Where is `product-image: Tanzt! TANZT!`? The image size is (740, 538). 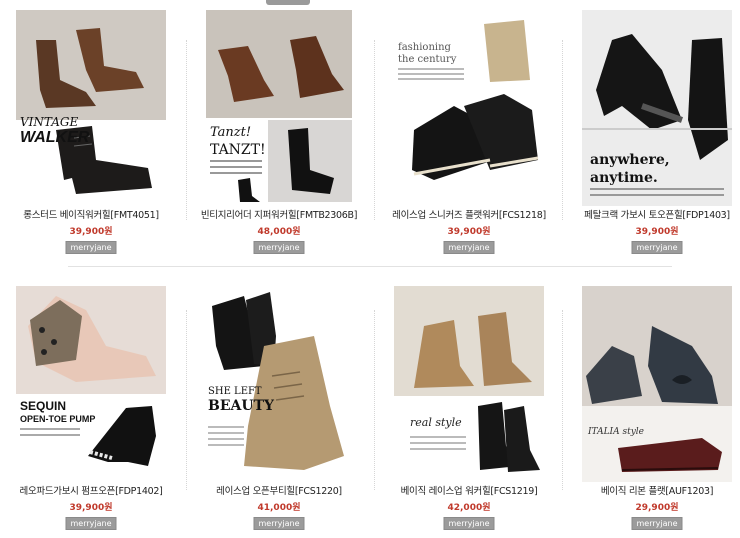
product-image: Tanzt! TANZT! is located at coordinates (279, 108).